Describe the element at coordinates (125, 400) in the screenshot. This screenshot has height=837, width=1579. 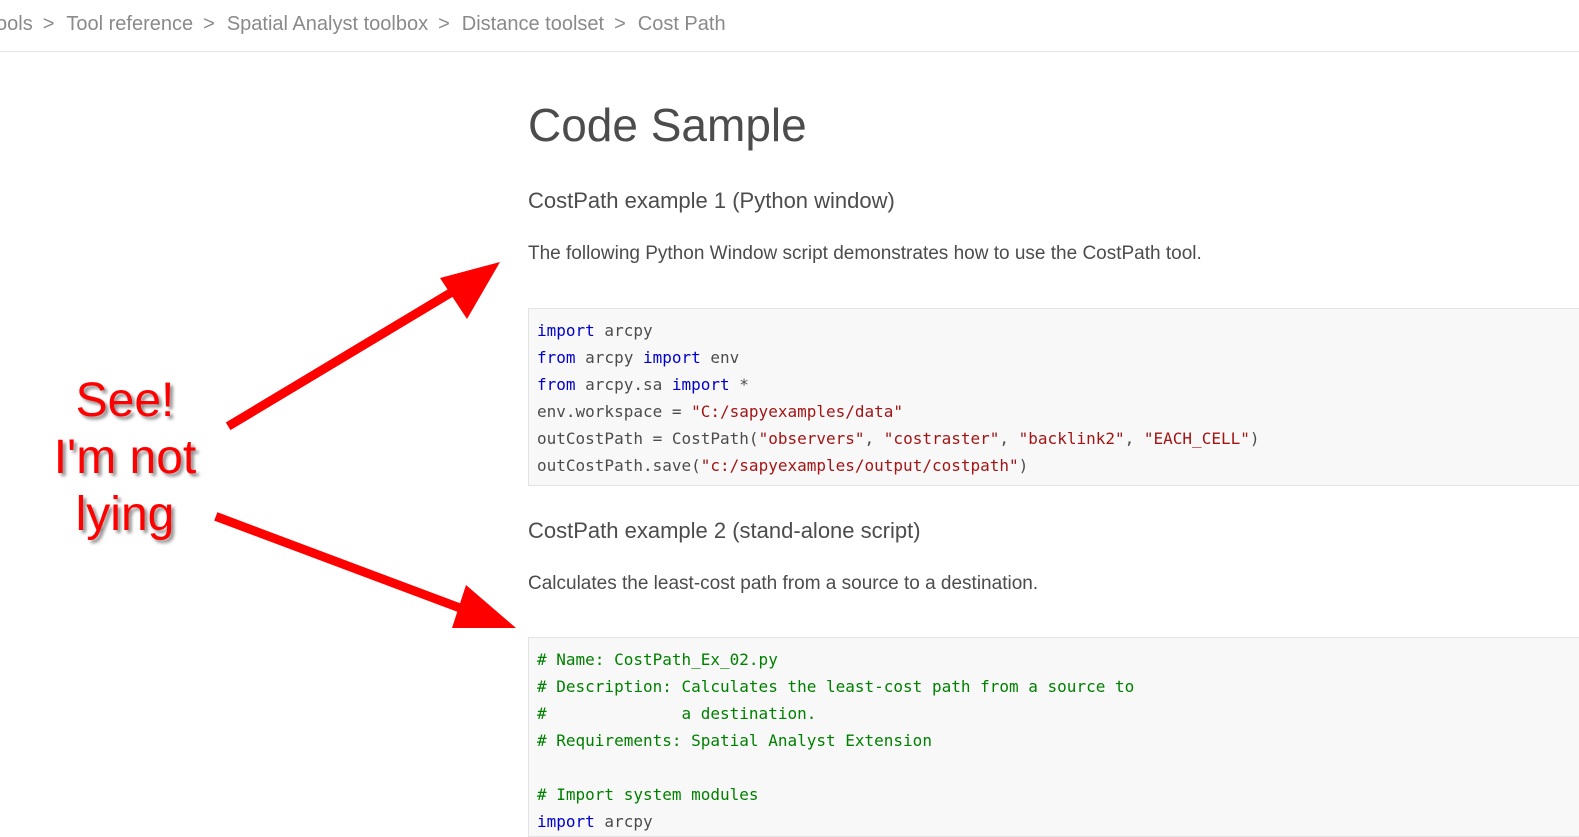
I see `annotation-line-1: See!` at that location.